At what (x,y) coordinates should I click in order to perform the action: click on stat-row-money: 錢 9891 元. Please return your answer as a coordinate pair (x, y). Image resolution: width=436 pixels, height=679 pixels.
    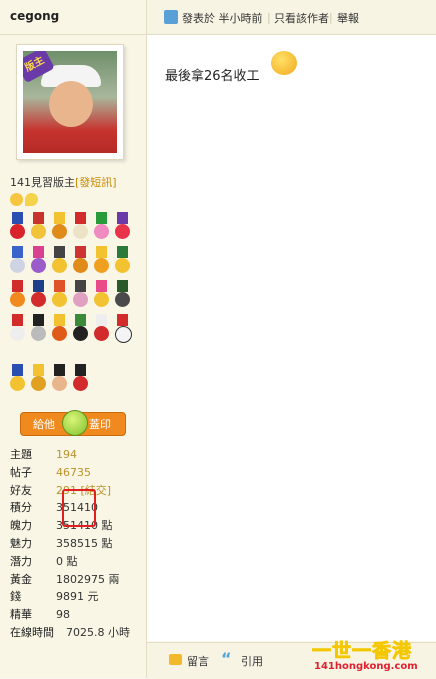
    Looking at the image, I should click on (70, 597).